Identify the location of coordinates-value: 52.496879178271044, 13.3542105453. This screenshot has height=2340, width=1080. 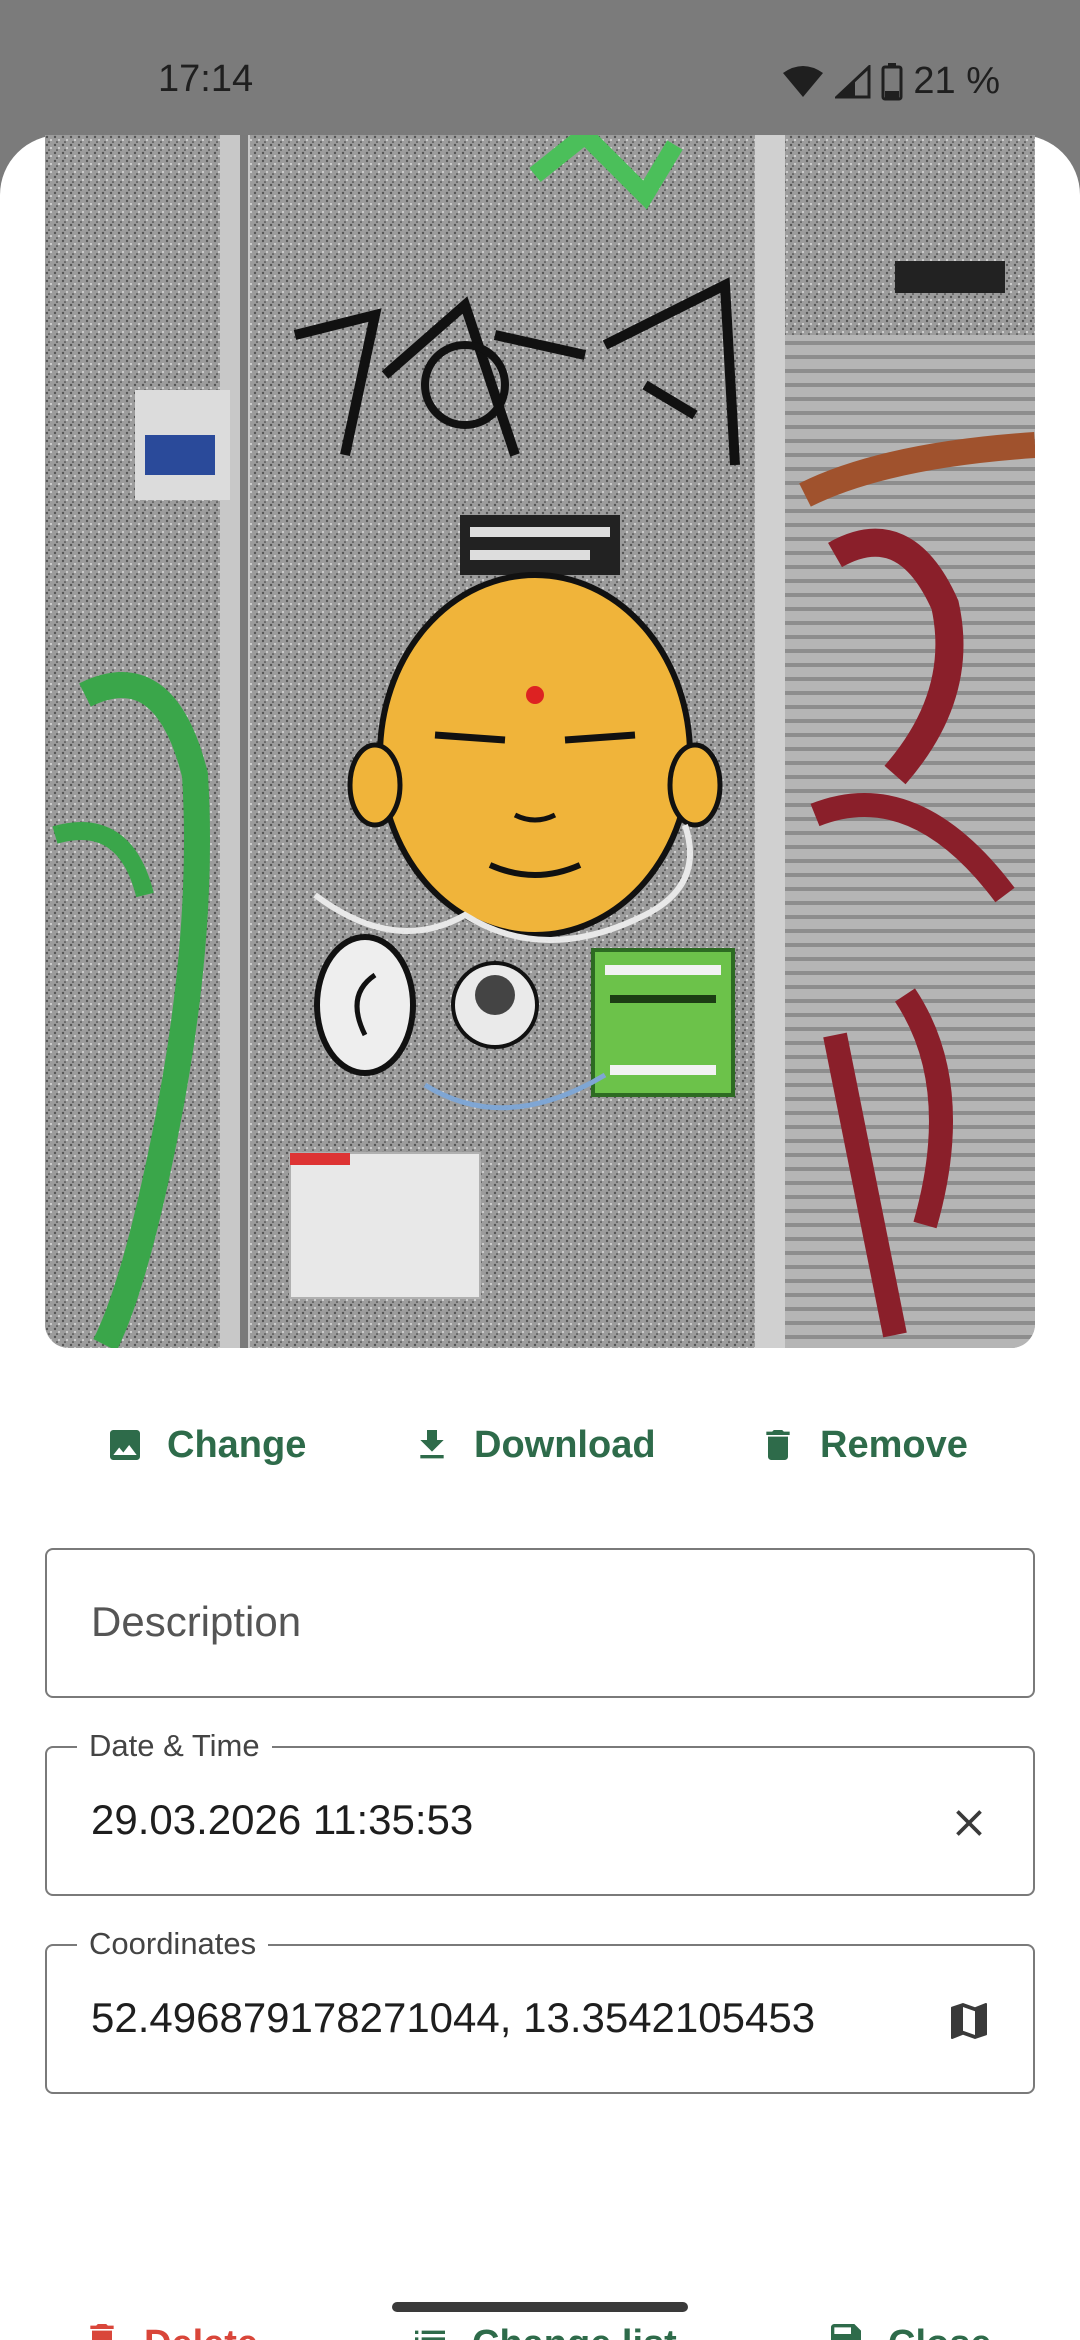
(453, 2017).